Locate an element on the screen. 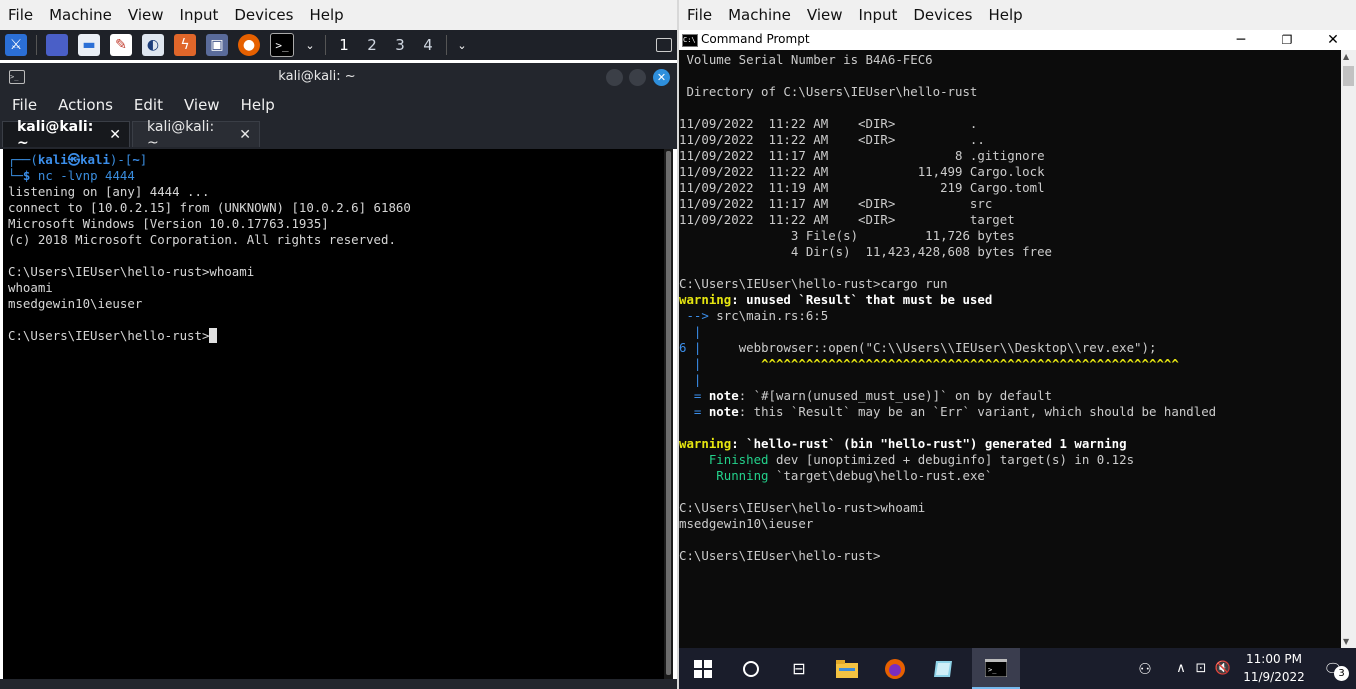 The image size is (1356, 689). note-eq: = is located at coordinates (694, 411).